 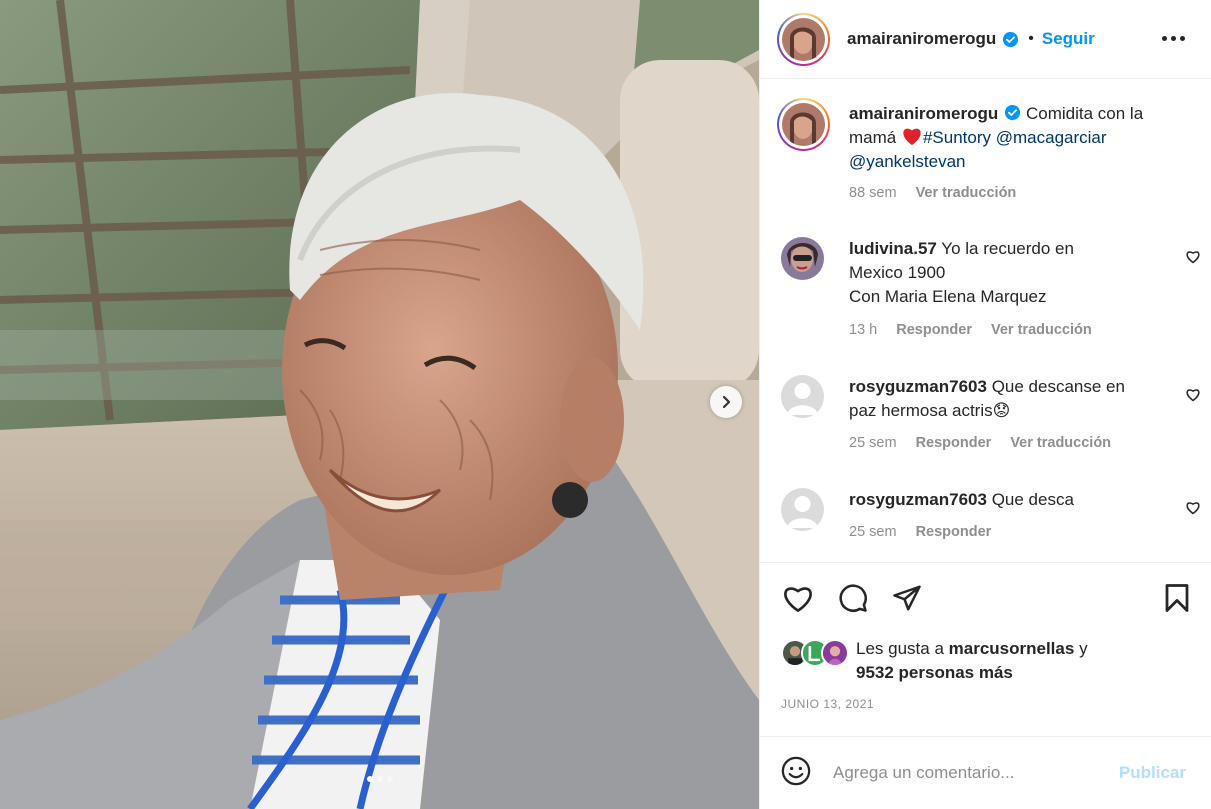 I want to click on comment-meta: 13 h Responder Ver traducción, so click(x=970, y=330).